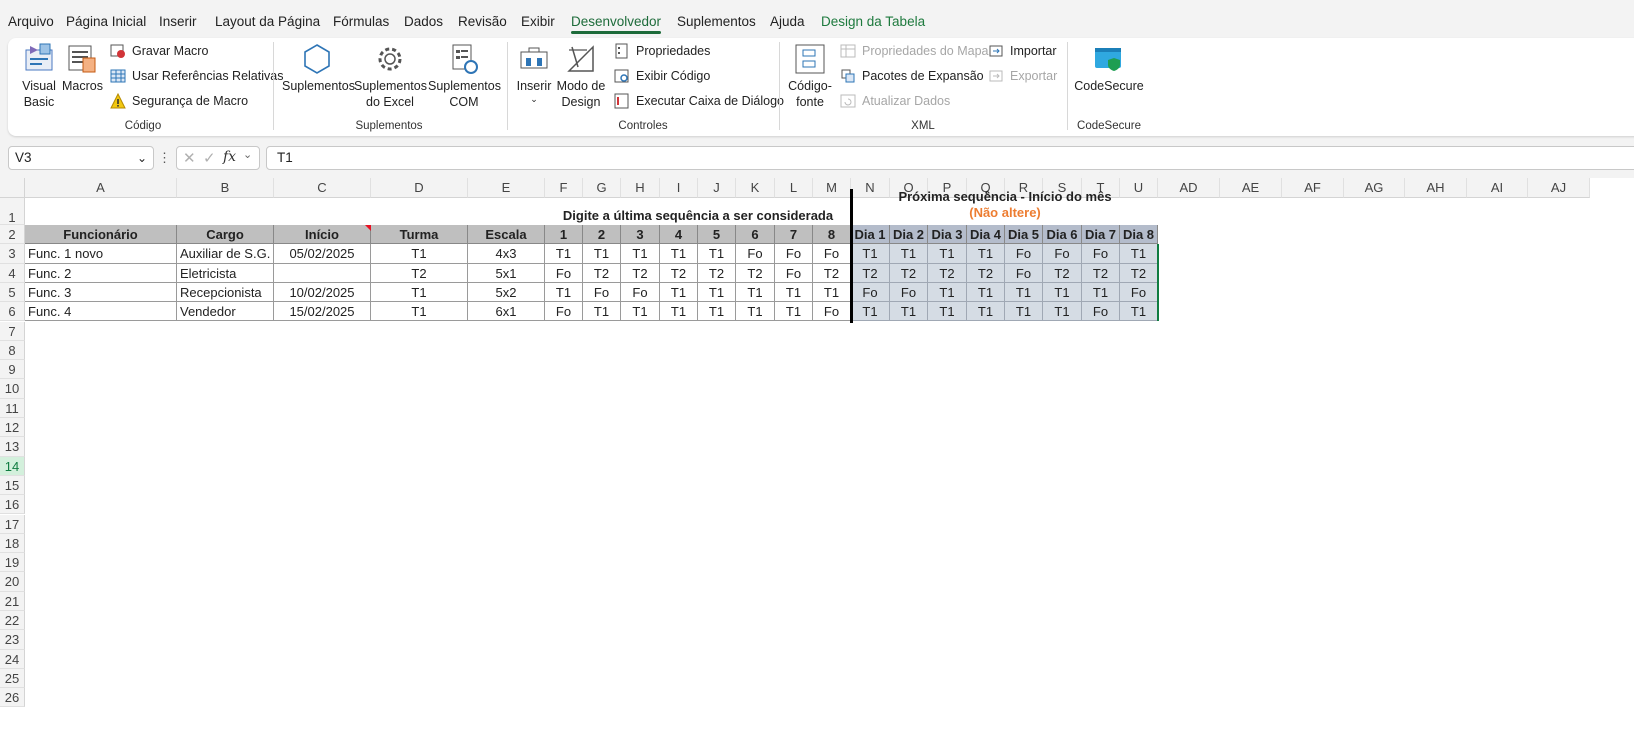  Describe the element at coordinates (1189, 188) in the screenshot. I see `column-header: AD` at that location.